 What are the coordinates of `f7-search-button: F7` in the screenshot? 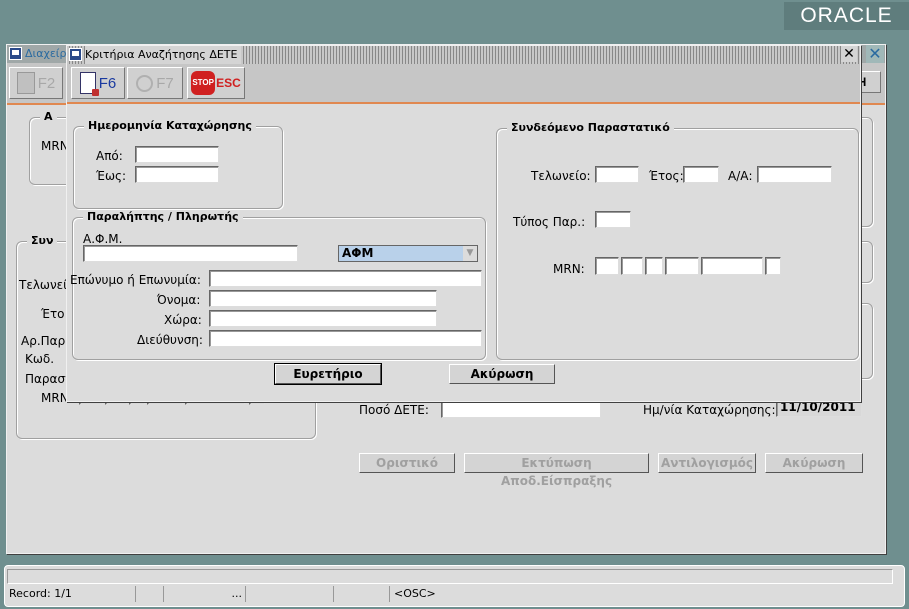 It's located at (155, 83).